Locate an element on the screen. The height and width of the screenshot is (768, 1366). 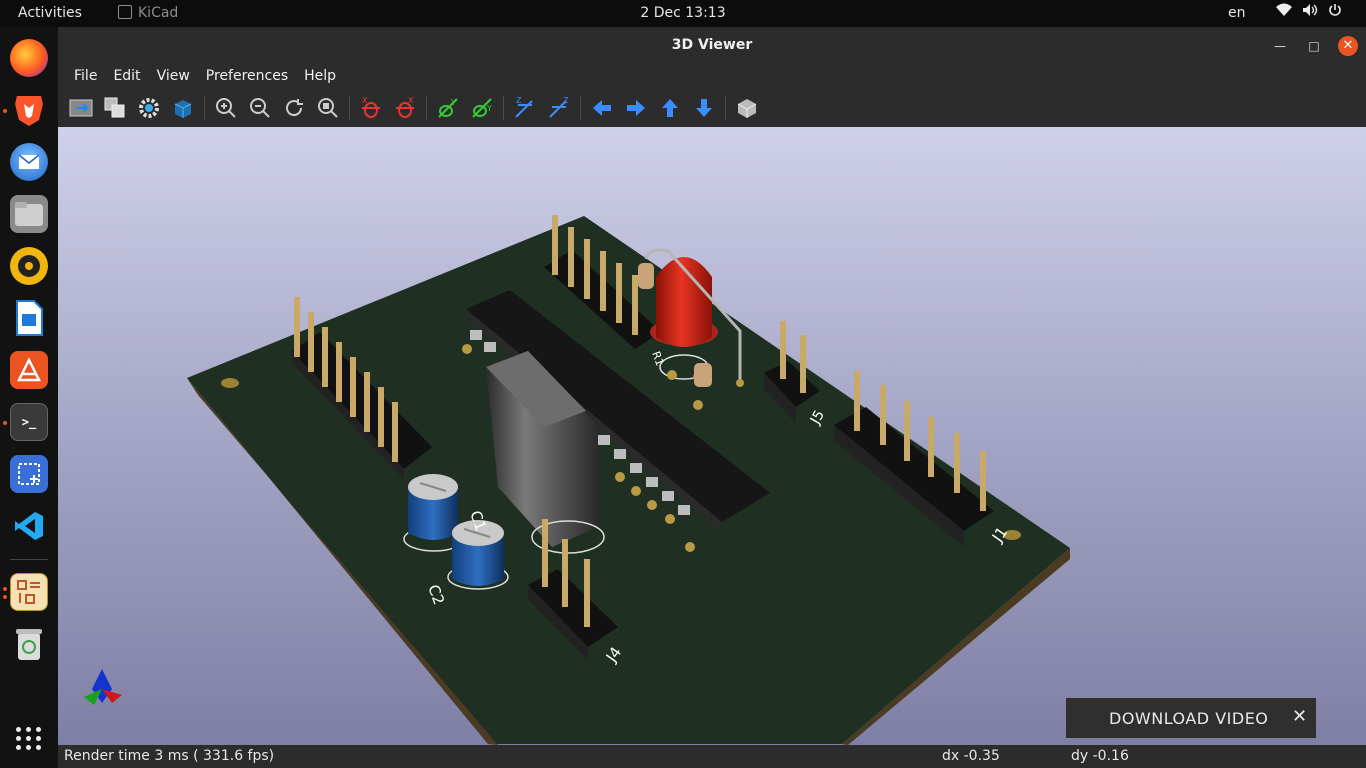
raytracing-icon is located at coordinates (183, 108).